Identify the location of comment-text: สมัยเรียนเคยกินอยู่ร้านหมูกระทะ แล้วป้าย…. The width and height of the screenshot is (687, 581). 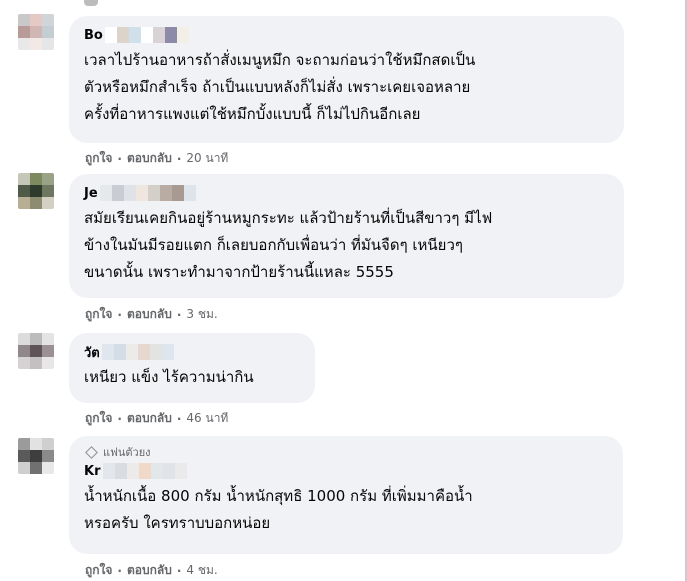
(288, 245).